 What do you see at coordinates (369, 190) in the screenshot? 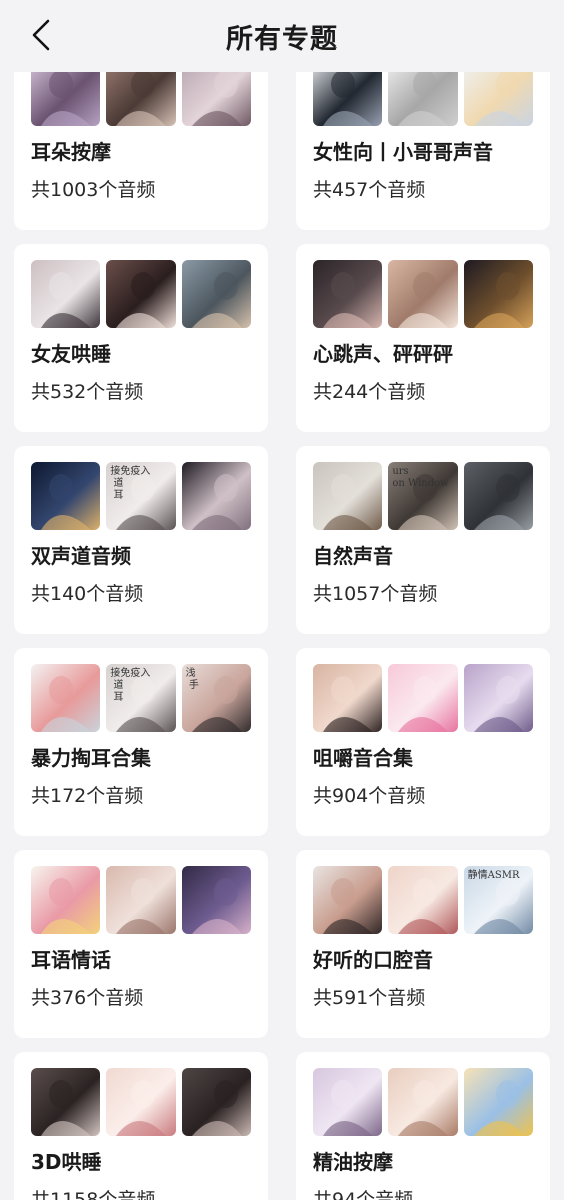
I see `audio-count: 共457个音频` at bounding box center [369, 190].